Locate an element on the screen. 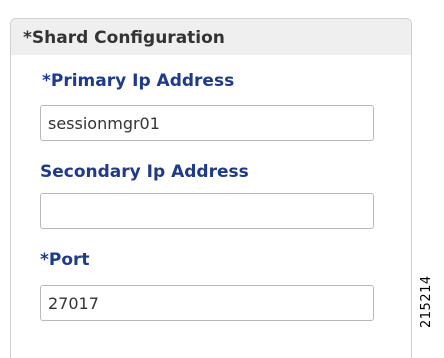 The width and height of the screenshot is (444, 358). primary-ip-label: *Primary Ip Address is located at coordinates (138, 81).